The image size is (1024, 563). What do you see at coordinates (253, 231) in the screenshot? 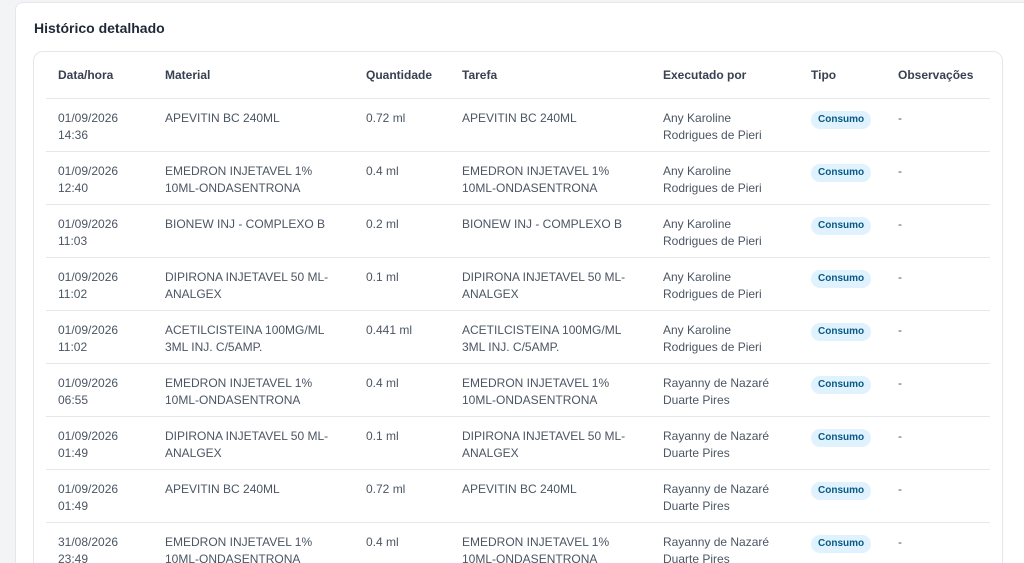
I see `cell-material: BIONEW INJ - COMPLEXO B` at bounding box center [253, 231].